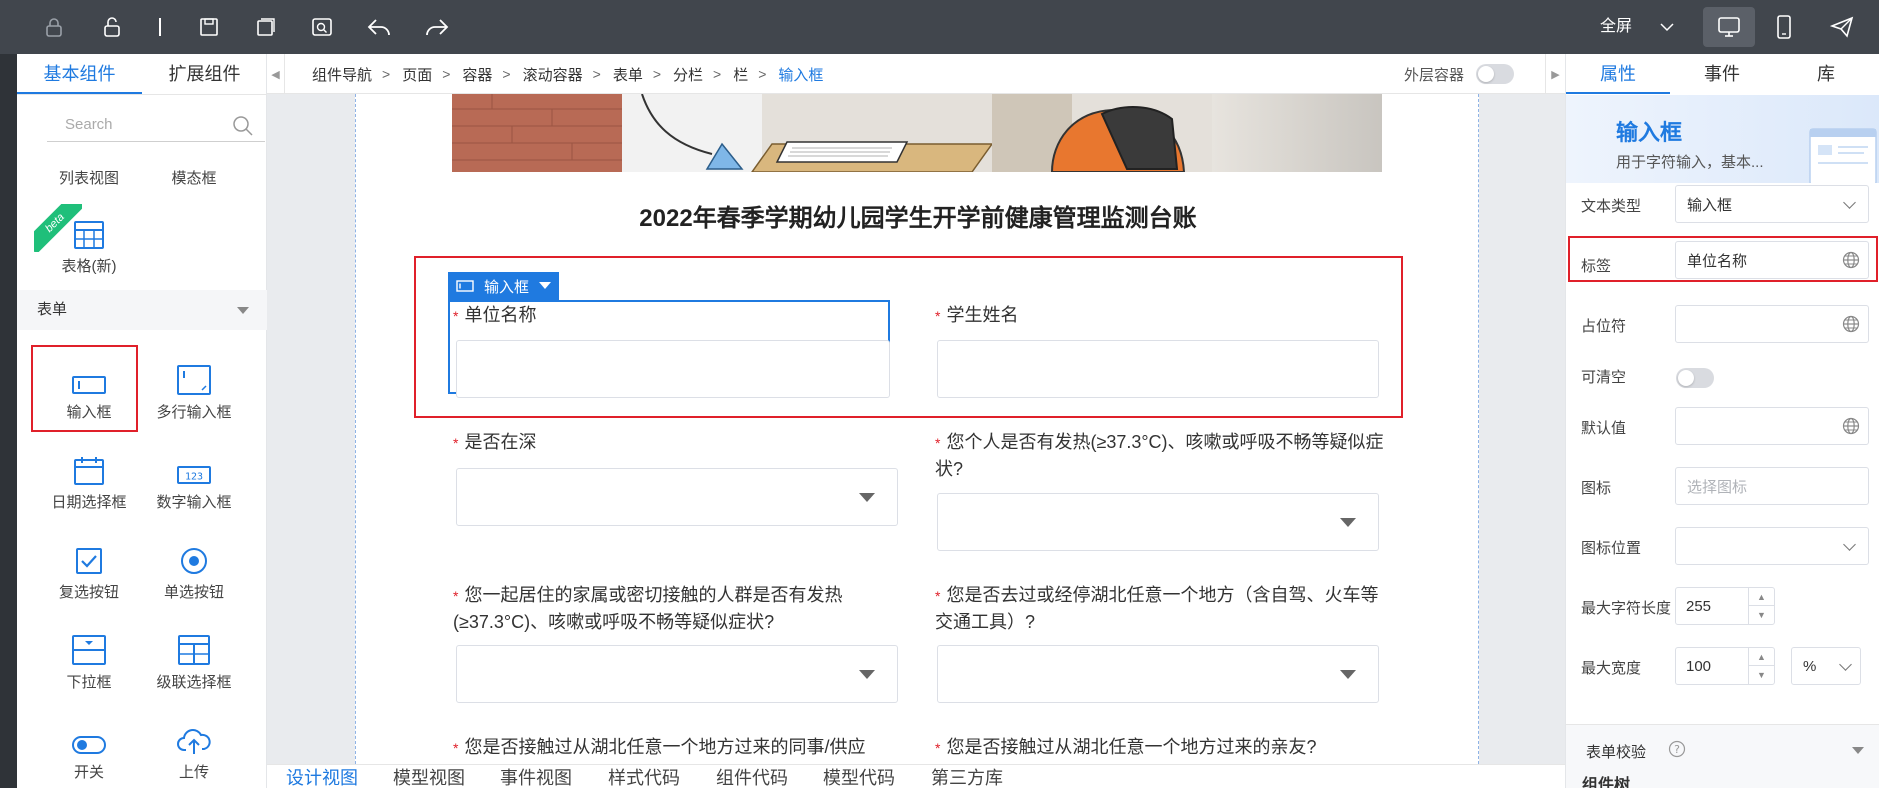  I want to click on send-icon, so click(1842, 27).